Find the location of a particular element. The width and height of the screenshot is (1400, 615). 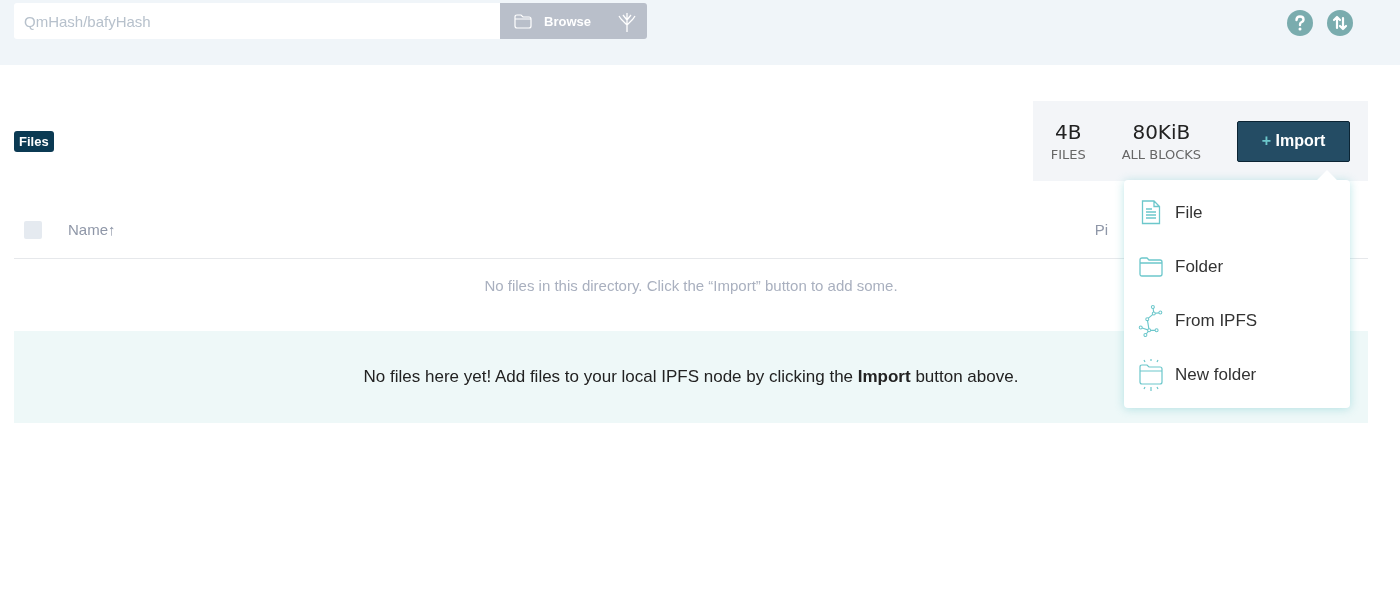

help-icon is located at coordinates (1300, 23).